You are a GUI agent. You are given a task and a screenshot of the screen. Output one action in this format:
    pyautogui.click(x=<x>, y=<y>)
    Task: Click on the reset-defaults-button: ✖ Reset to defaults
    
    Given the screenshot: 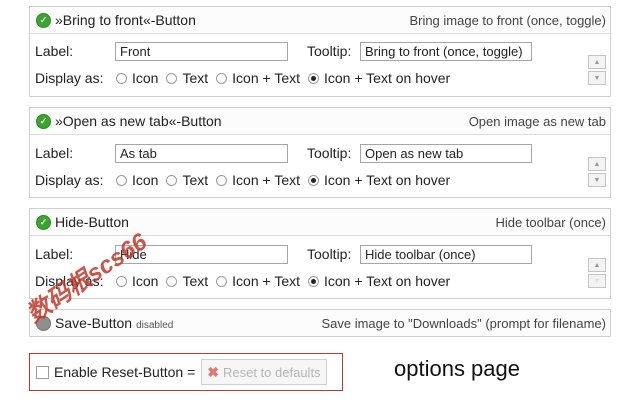 What is the action you would take?
    pyautogui.click(x=264, y=372)
    